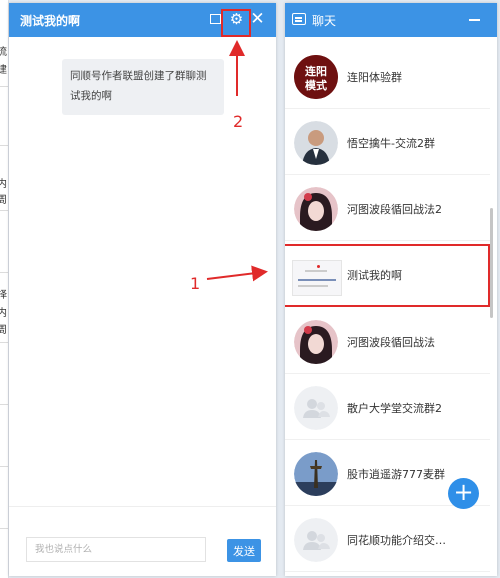 The height and width of the screenshot is (578, 500). Describe the element at coordinates (237, 161) in the screenshot. I see `annotation-arrows` at that location.